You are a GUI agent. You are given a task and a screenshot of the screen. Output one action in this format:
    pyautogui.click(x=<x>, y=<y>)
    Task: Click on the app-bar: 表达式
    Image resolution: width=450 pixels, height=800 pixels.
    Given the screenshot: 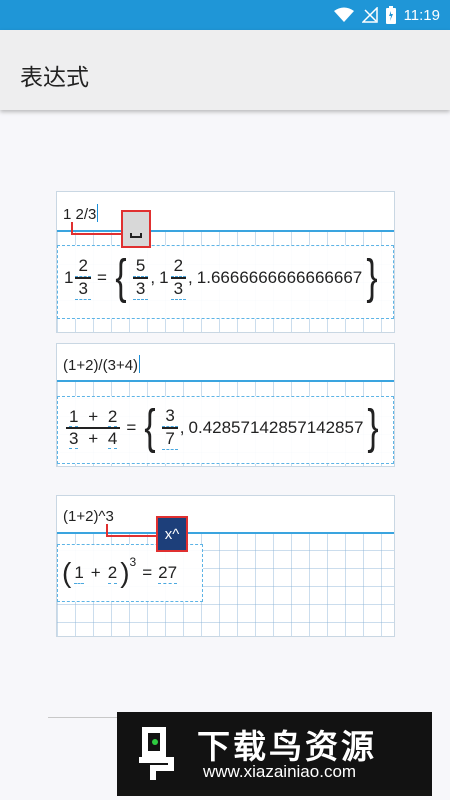 What is the action you would take?
    pyautogui.click(x=225, y=70)
    